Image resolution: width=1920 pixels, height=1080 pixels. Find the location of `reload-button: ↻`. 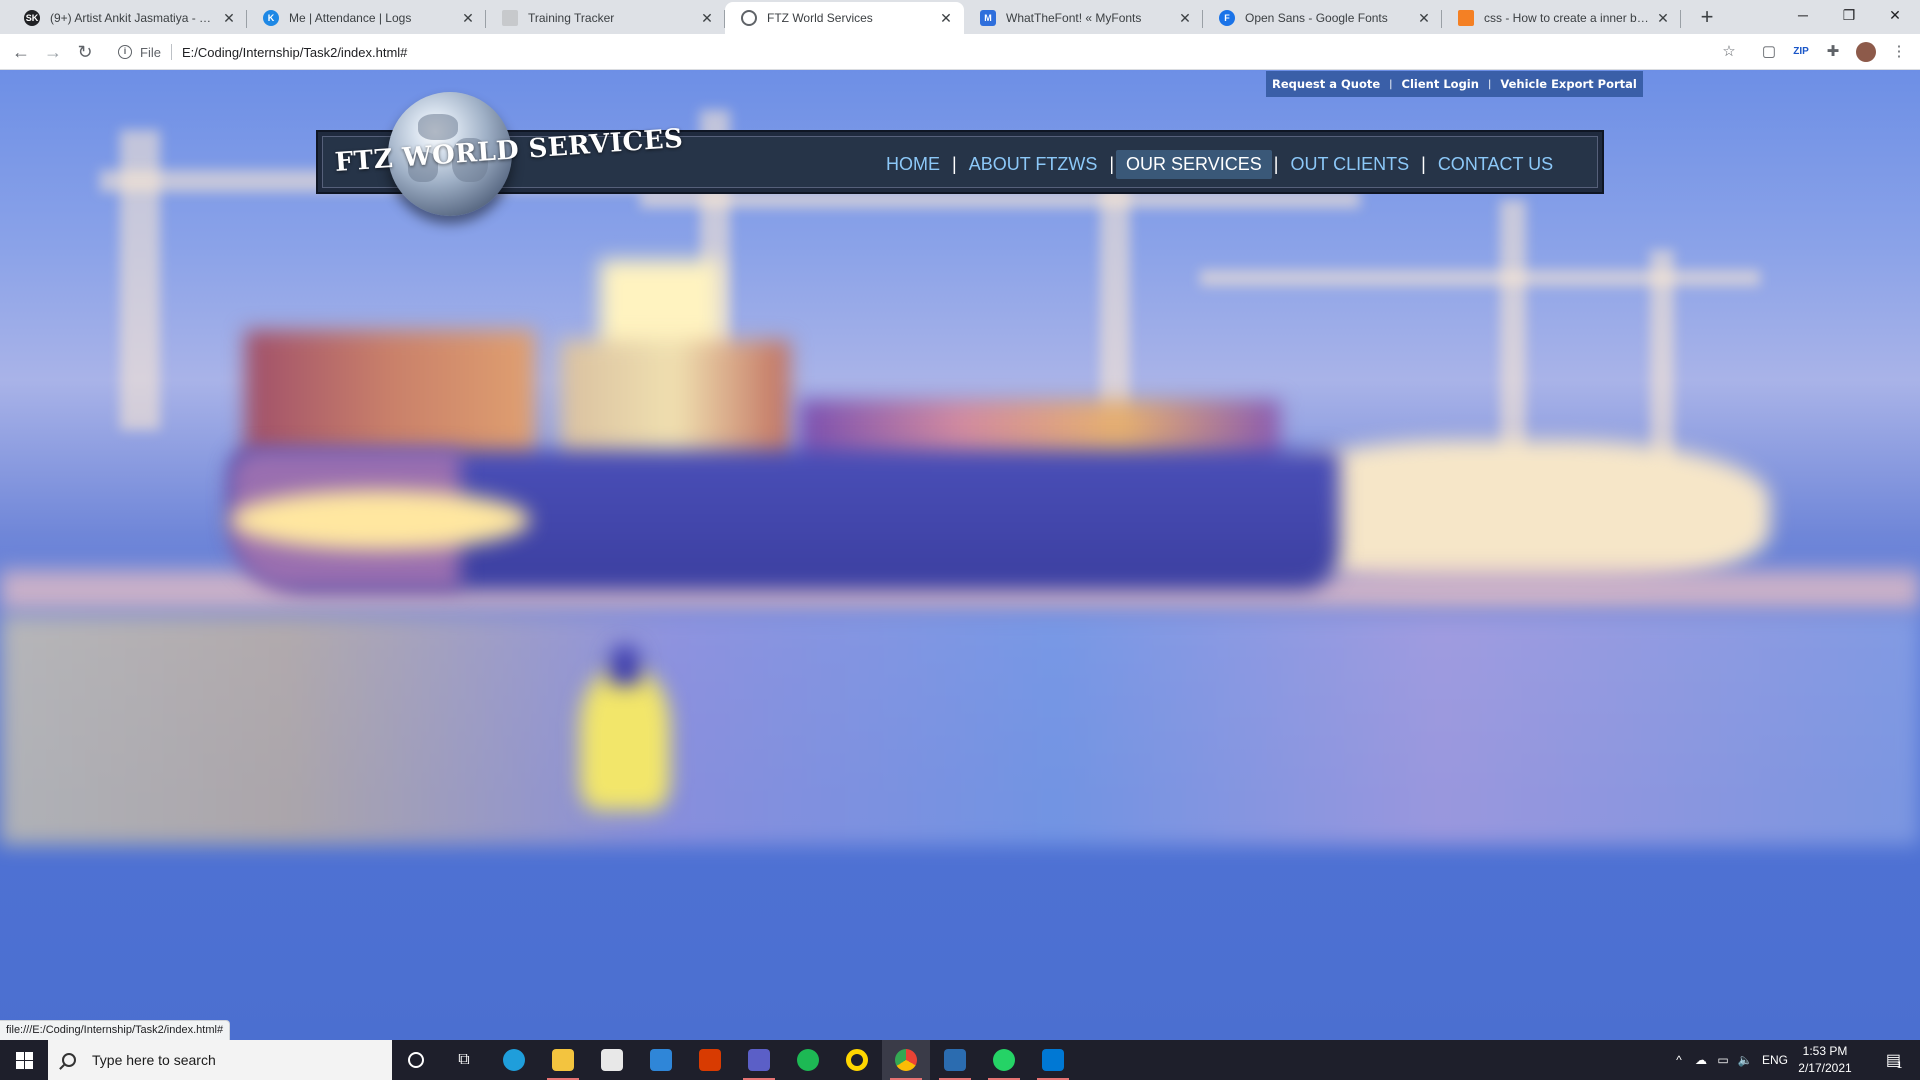

reload-button: ↻ is located at coordinates (85, 52).